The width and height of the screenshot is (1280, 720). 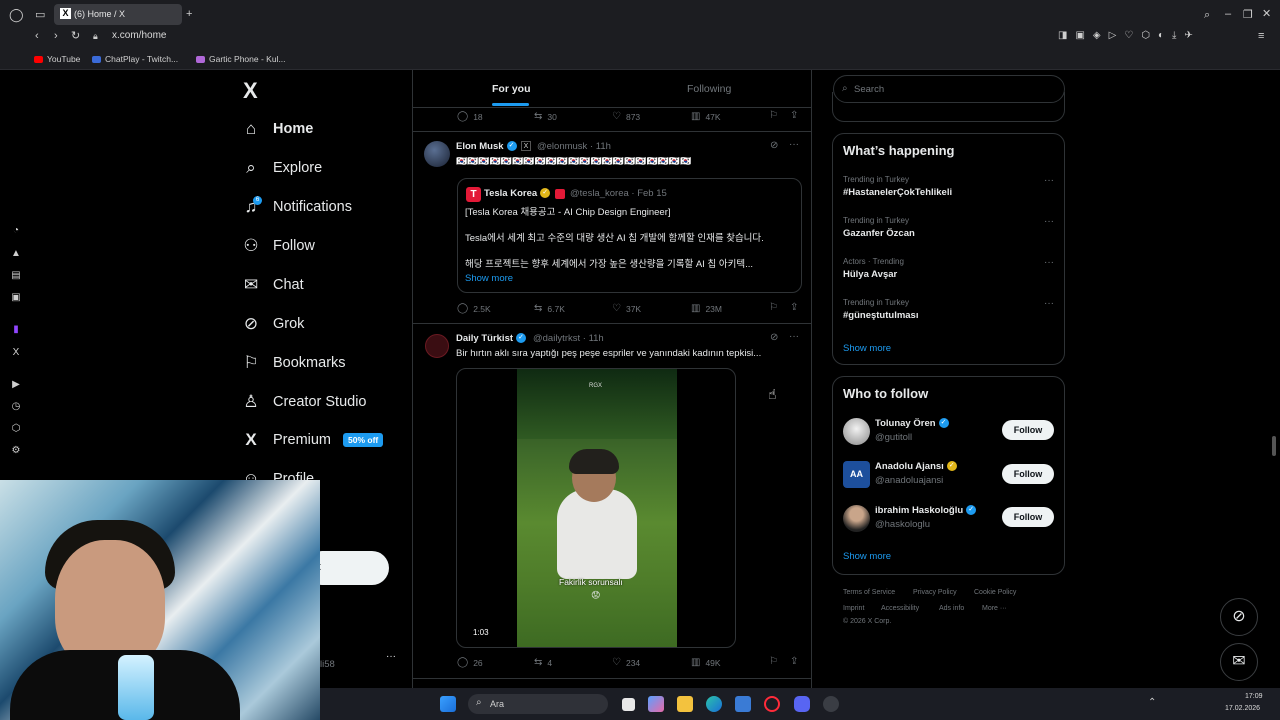 What do you see at coordinates (278, 246) in the screenshot?
I see `nav-follow: ⚇ Follow` at bounding box center [278, 246].